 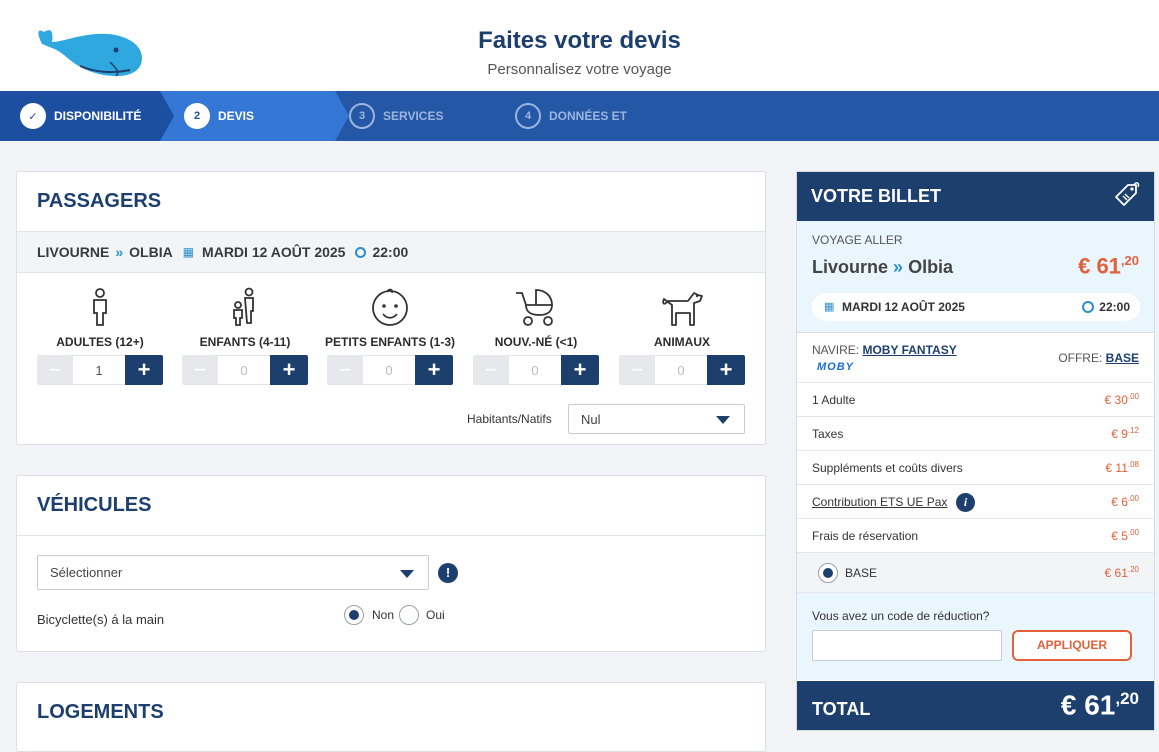 I want to click on voyage-date: MARDI 12 AOÛT 2025, so click(x=903, y=307).